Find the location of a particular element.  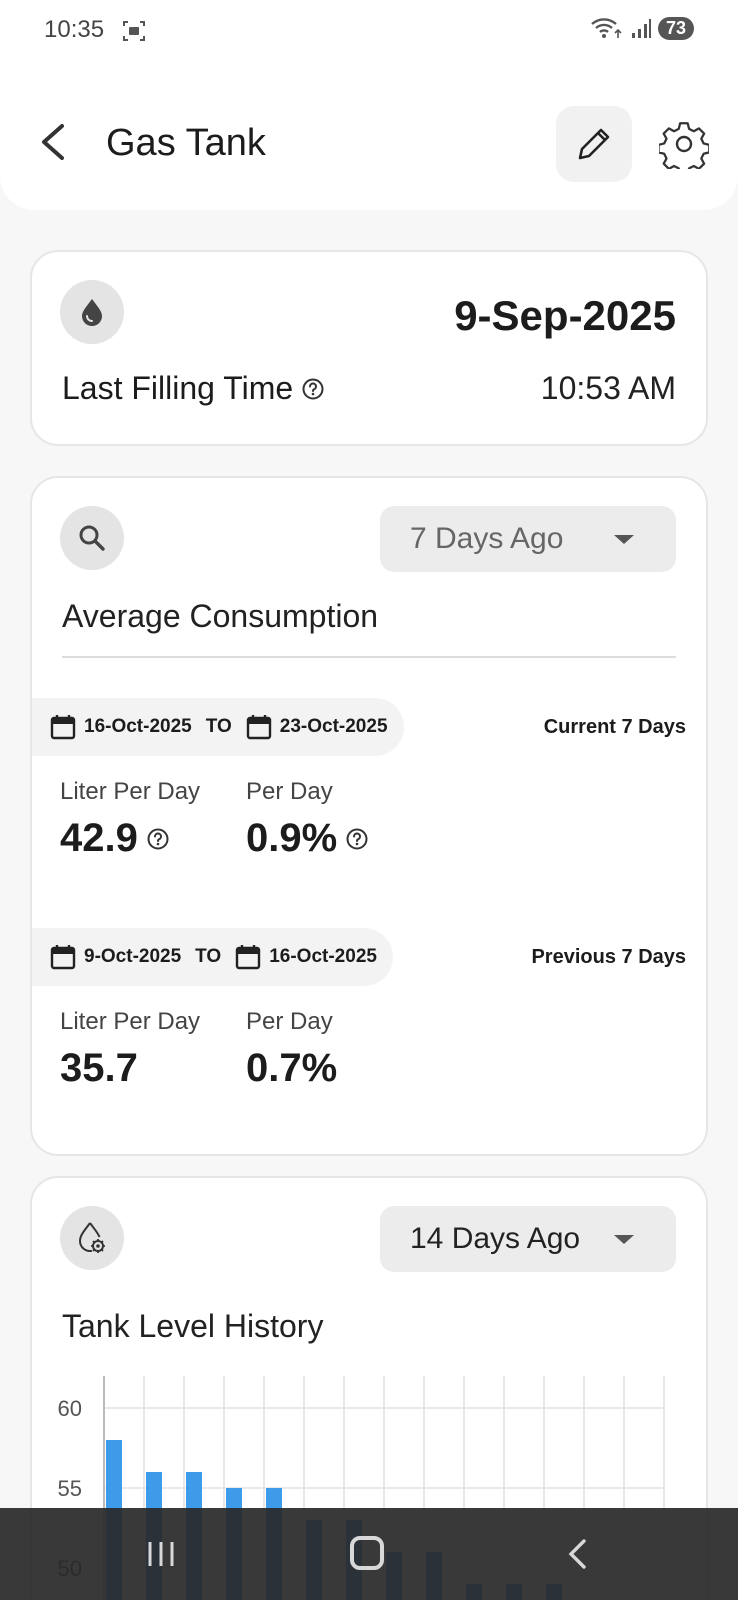

app-bar: Gas Tank is located at coordinates (369, 136).